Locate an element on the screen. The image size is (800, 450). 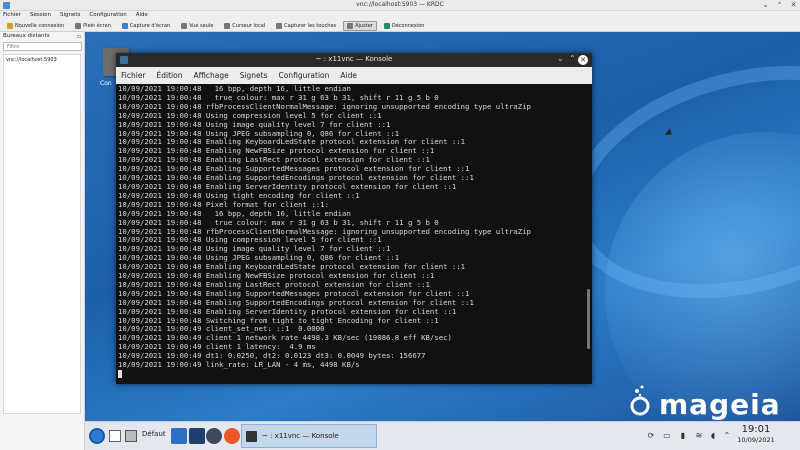
panel-close-icon: ▫ is located at coordinates (79, 36).